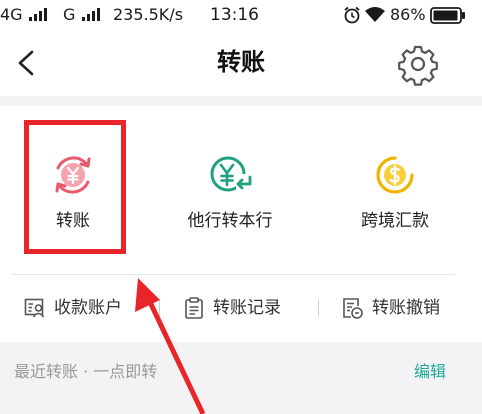 Image resolution: width=482 pixels, height=414 pixels. I want to click on cross-border-remittance-function: 跨境汇款, so click(395, 184).